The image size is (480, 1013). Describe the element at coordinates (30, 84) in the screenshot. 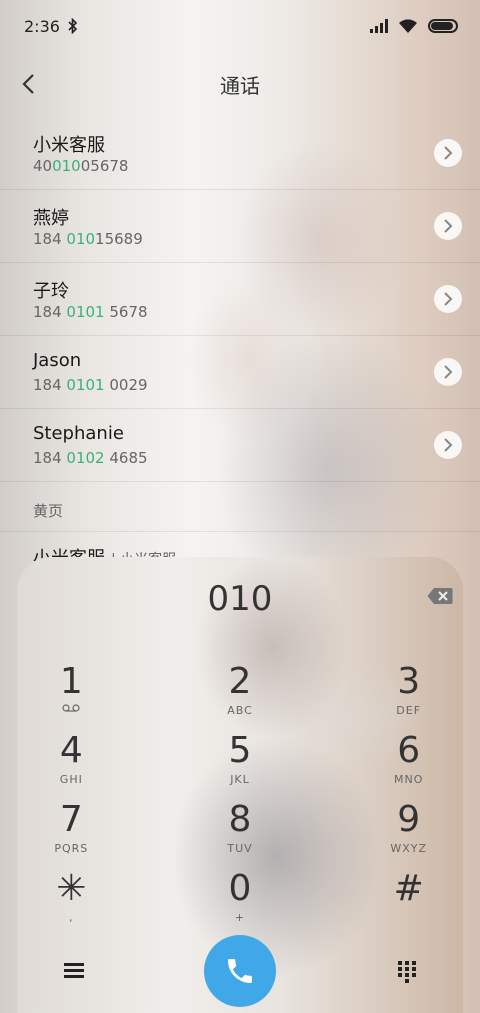

I see `back-chevron-icon` at that location.